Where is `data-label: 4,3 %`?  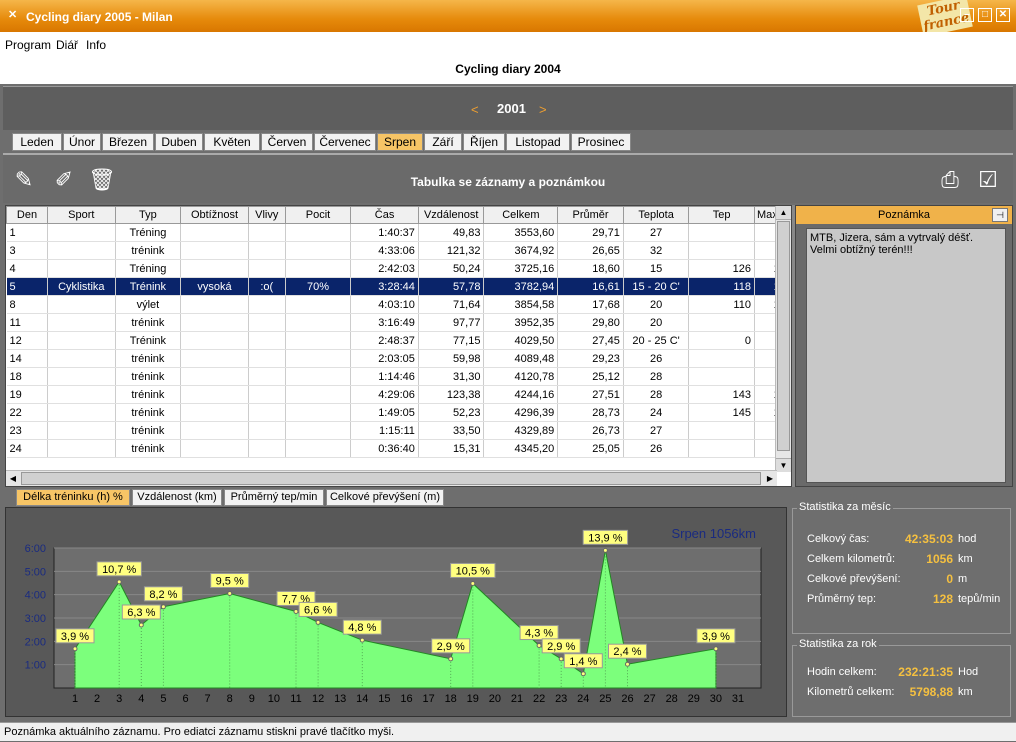
data-label: 4,3 % is located at coordinates (539, 634).